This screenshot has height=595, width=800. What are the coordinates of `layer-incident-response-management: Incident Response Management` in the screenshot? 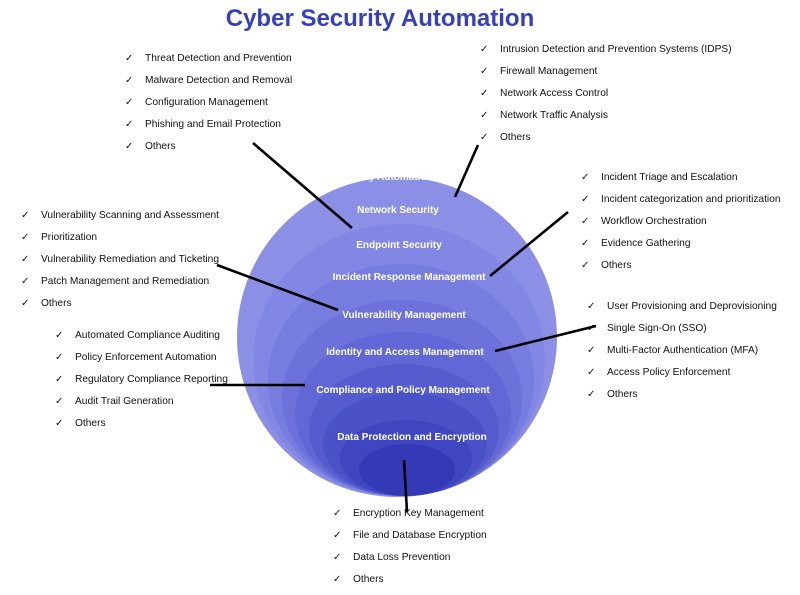 It's located at (409, 277).